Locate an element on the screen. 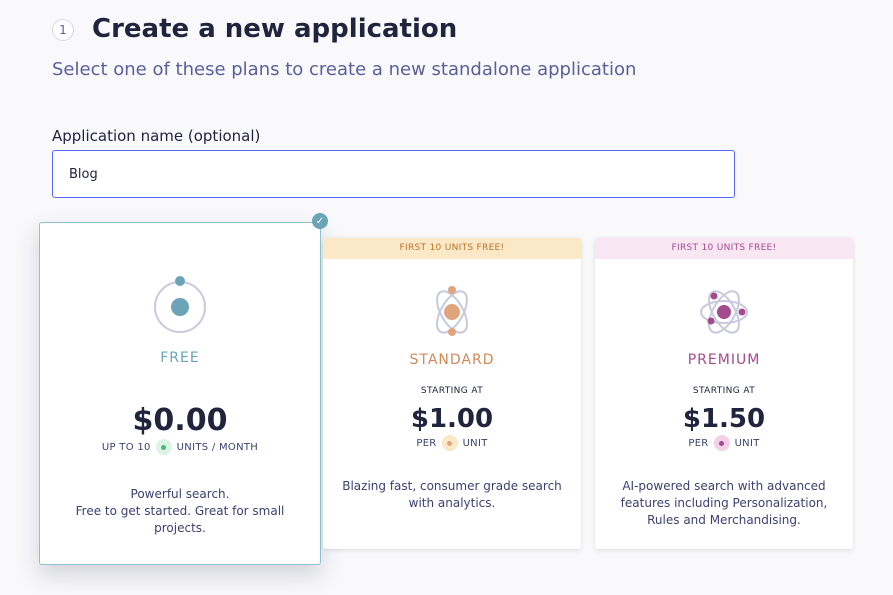 The width and height of the screenshot is (893, 595). step-number-badge: 1 is located at coordinates (63, 30).